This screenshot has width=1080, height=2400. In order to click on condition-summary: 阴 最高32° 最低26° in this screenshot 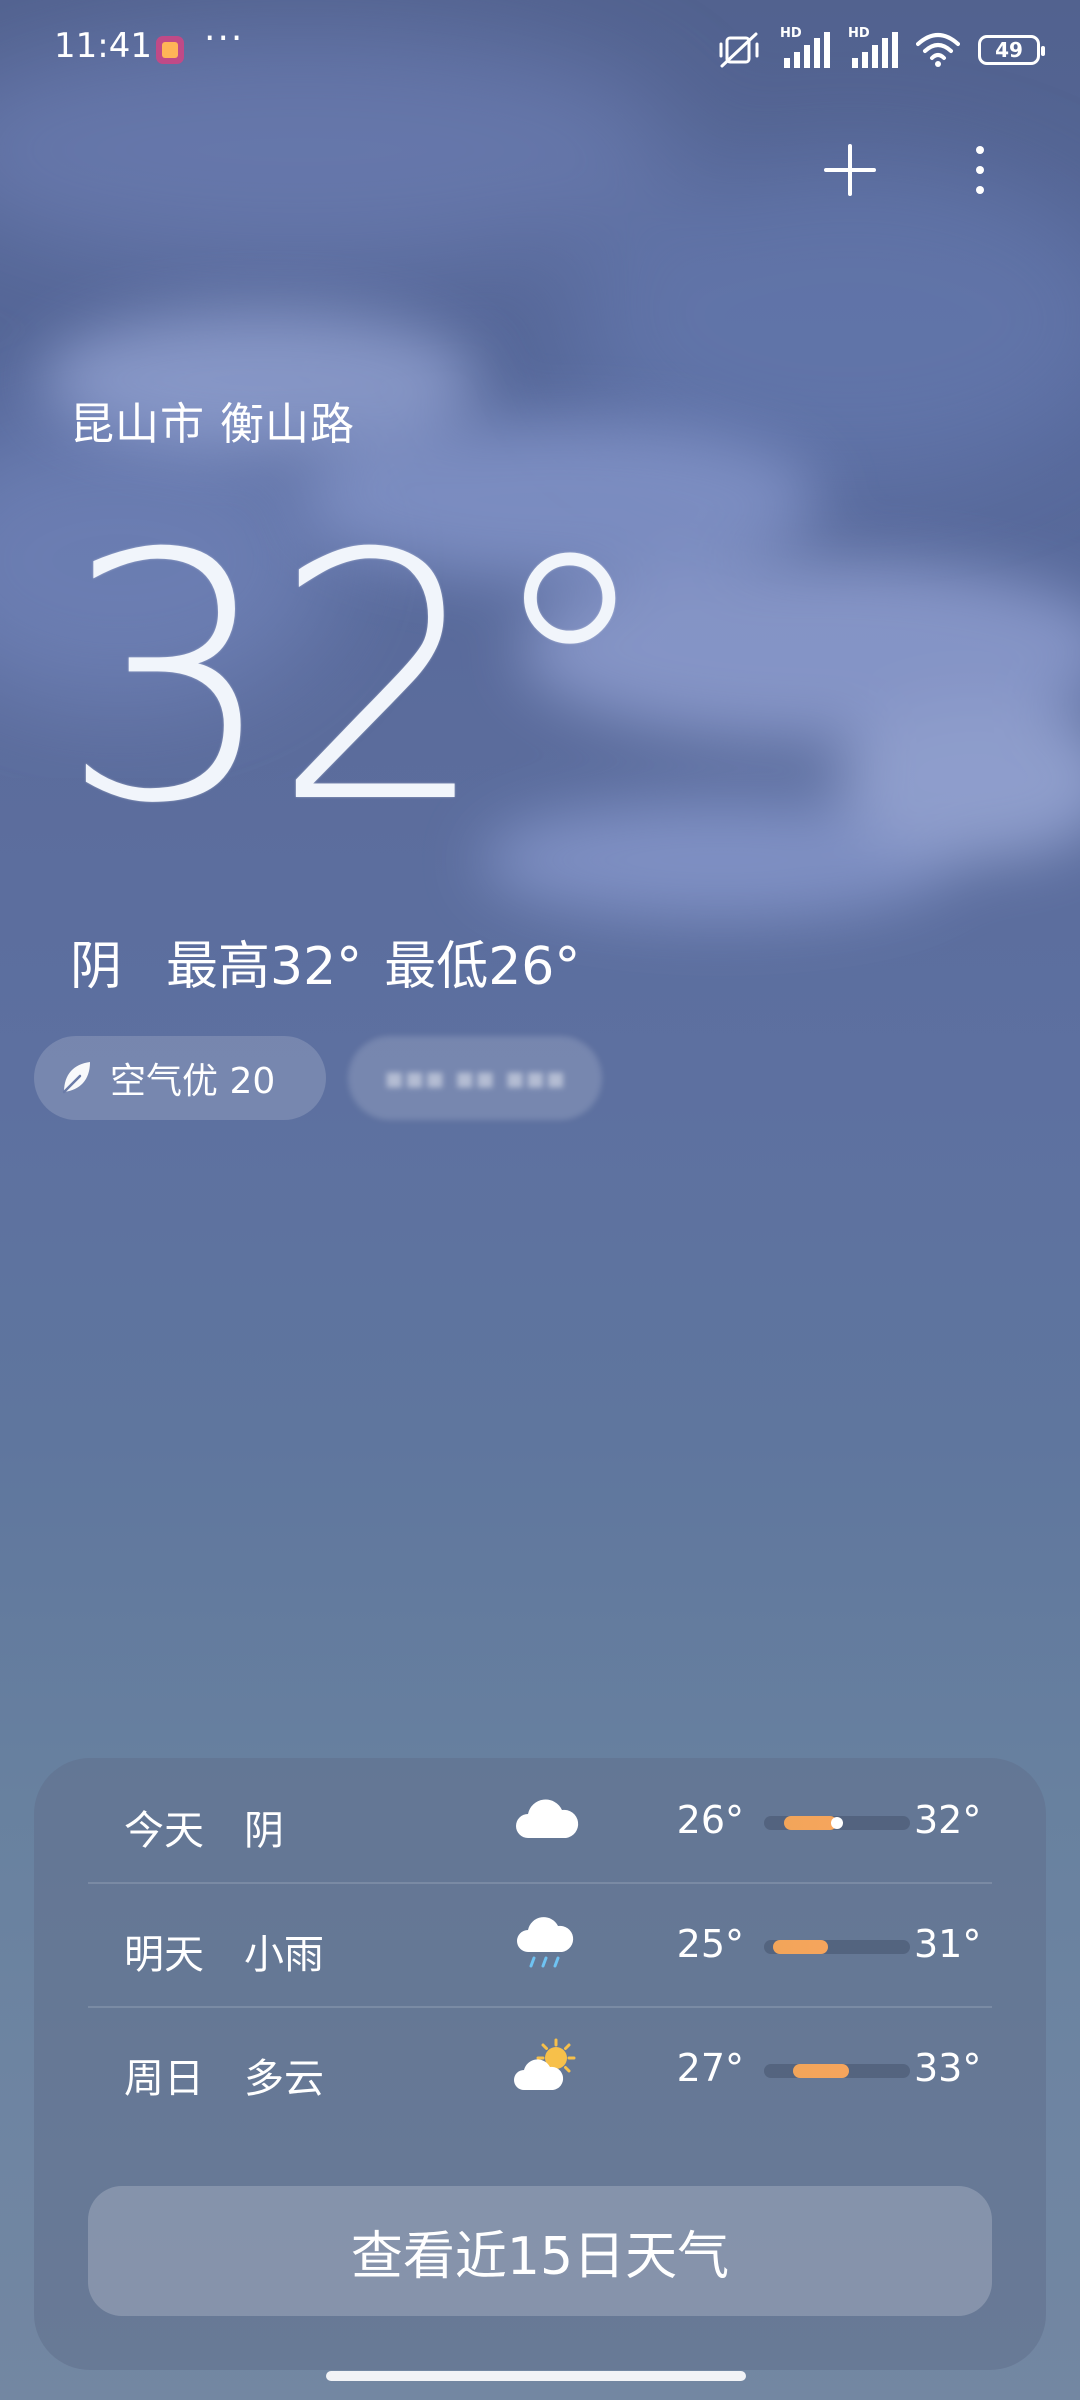, I will do `click(325, 961)`.